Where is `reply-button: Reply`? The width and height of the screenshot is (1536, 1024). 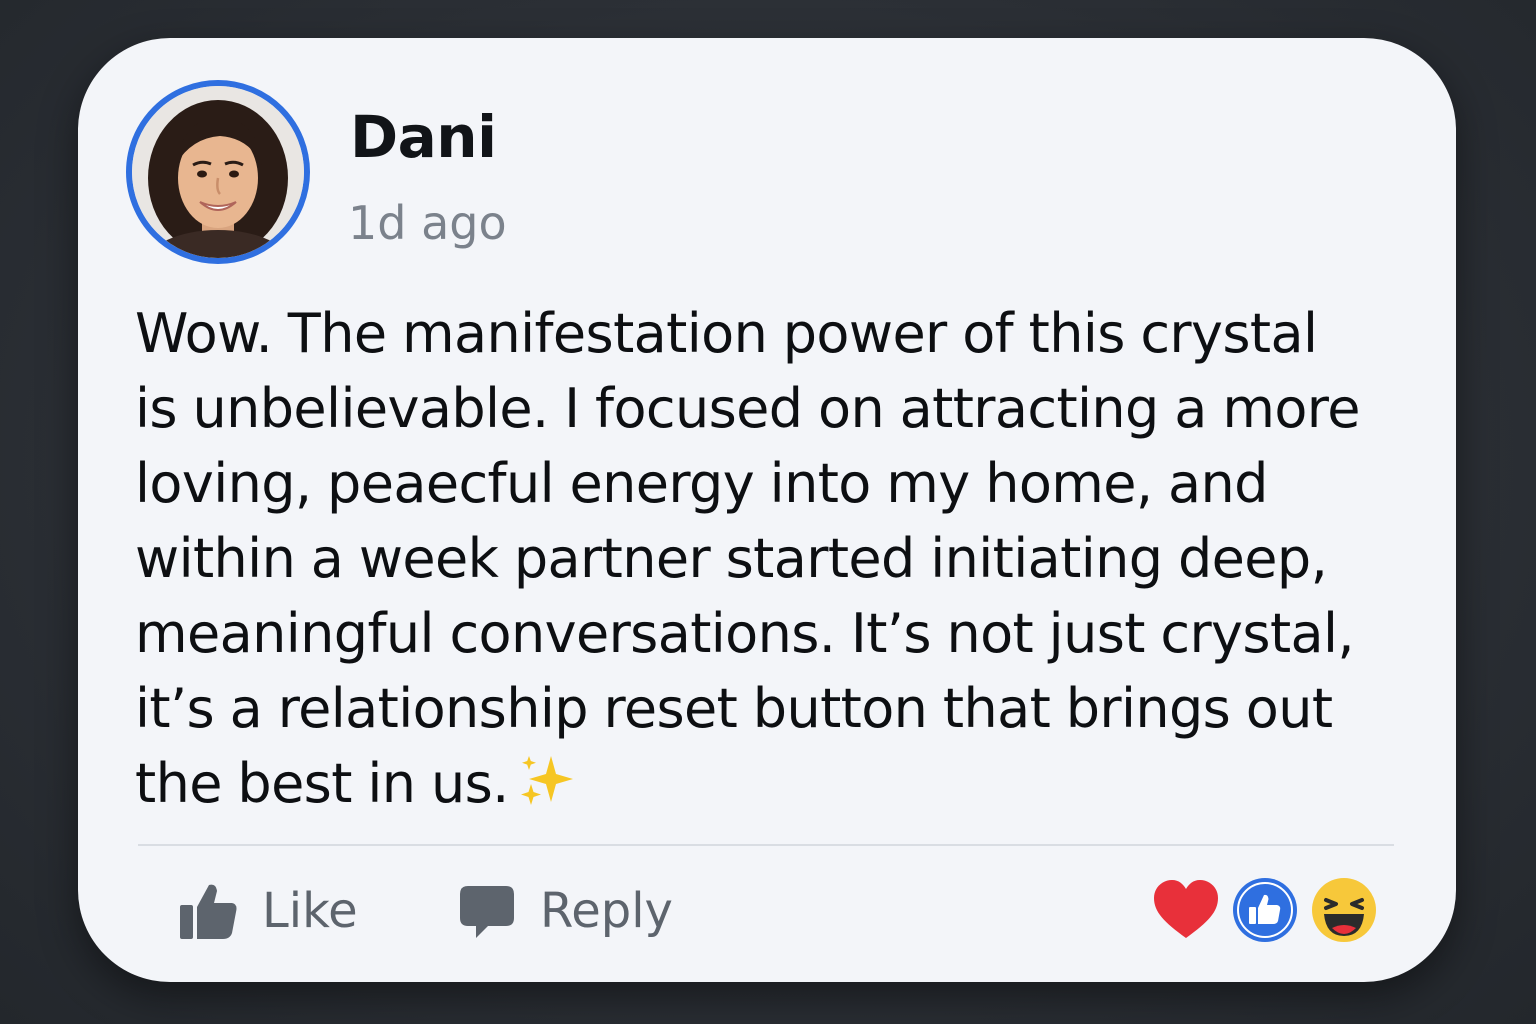
reply-button: Reply is located at coordinates (565, 911).